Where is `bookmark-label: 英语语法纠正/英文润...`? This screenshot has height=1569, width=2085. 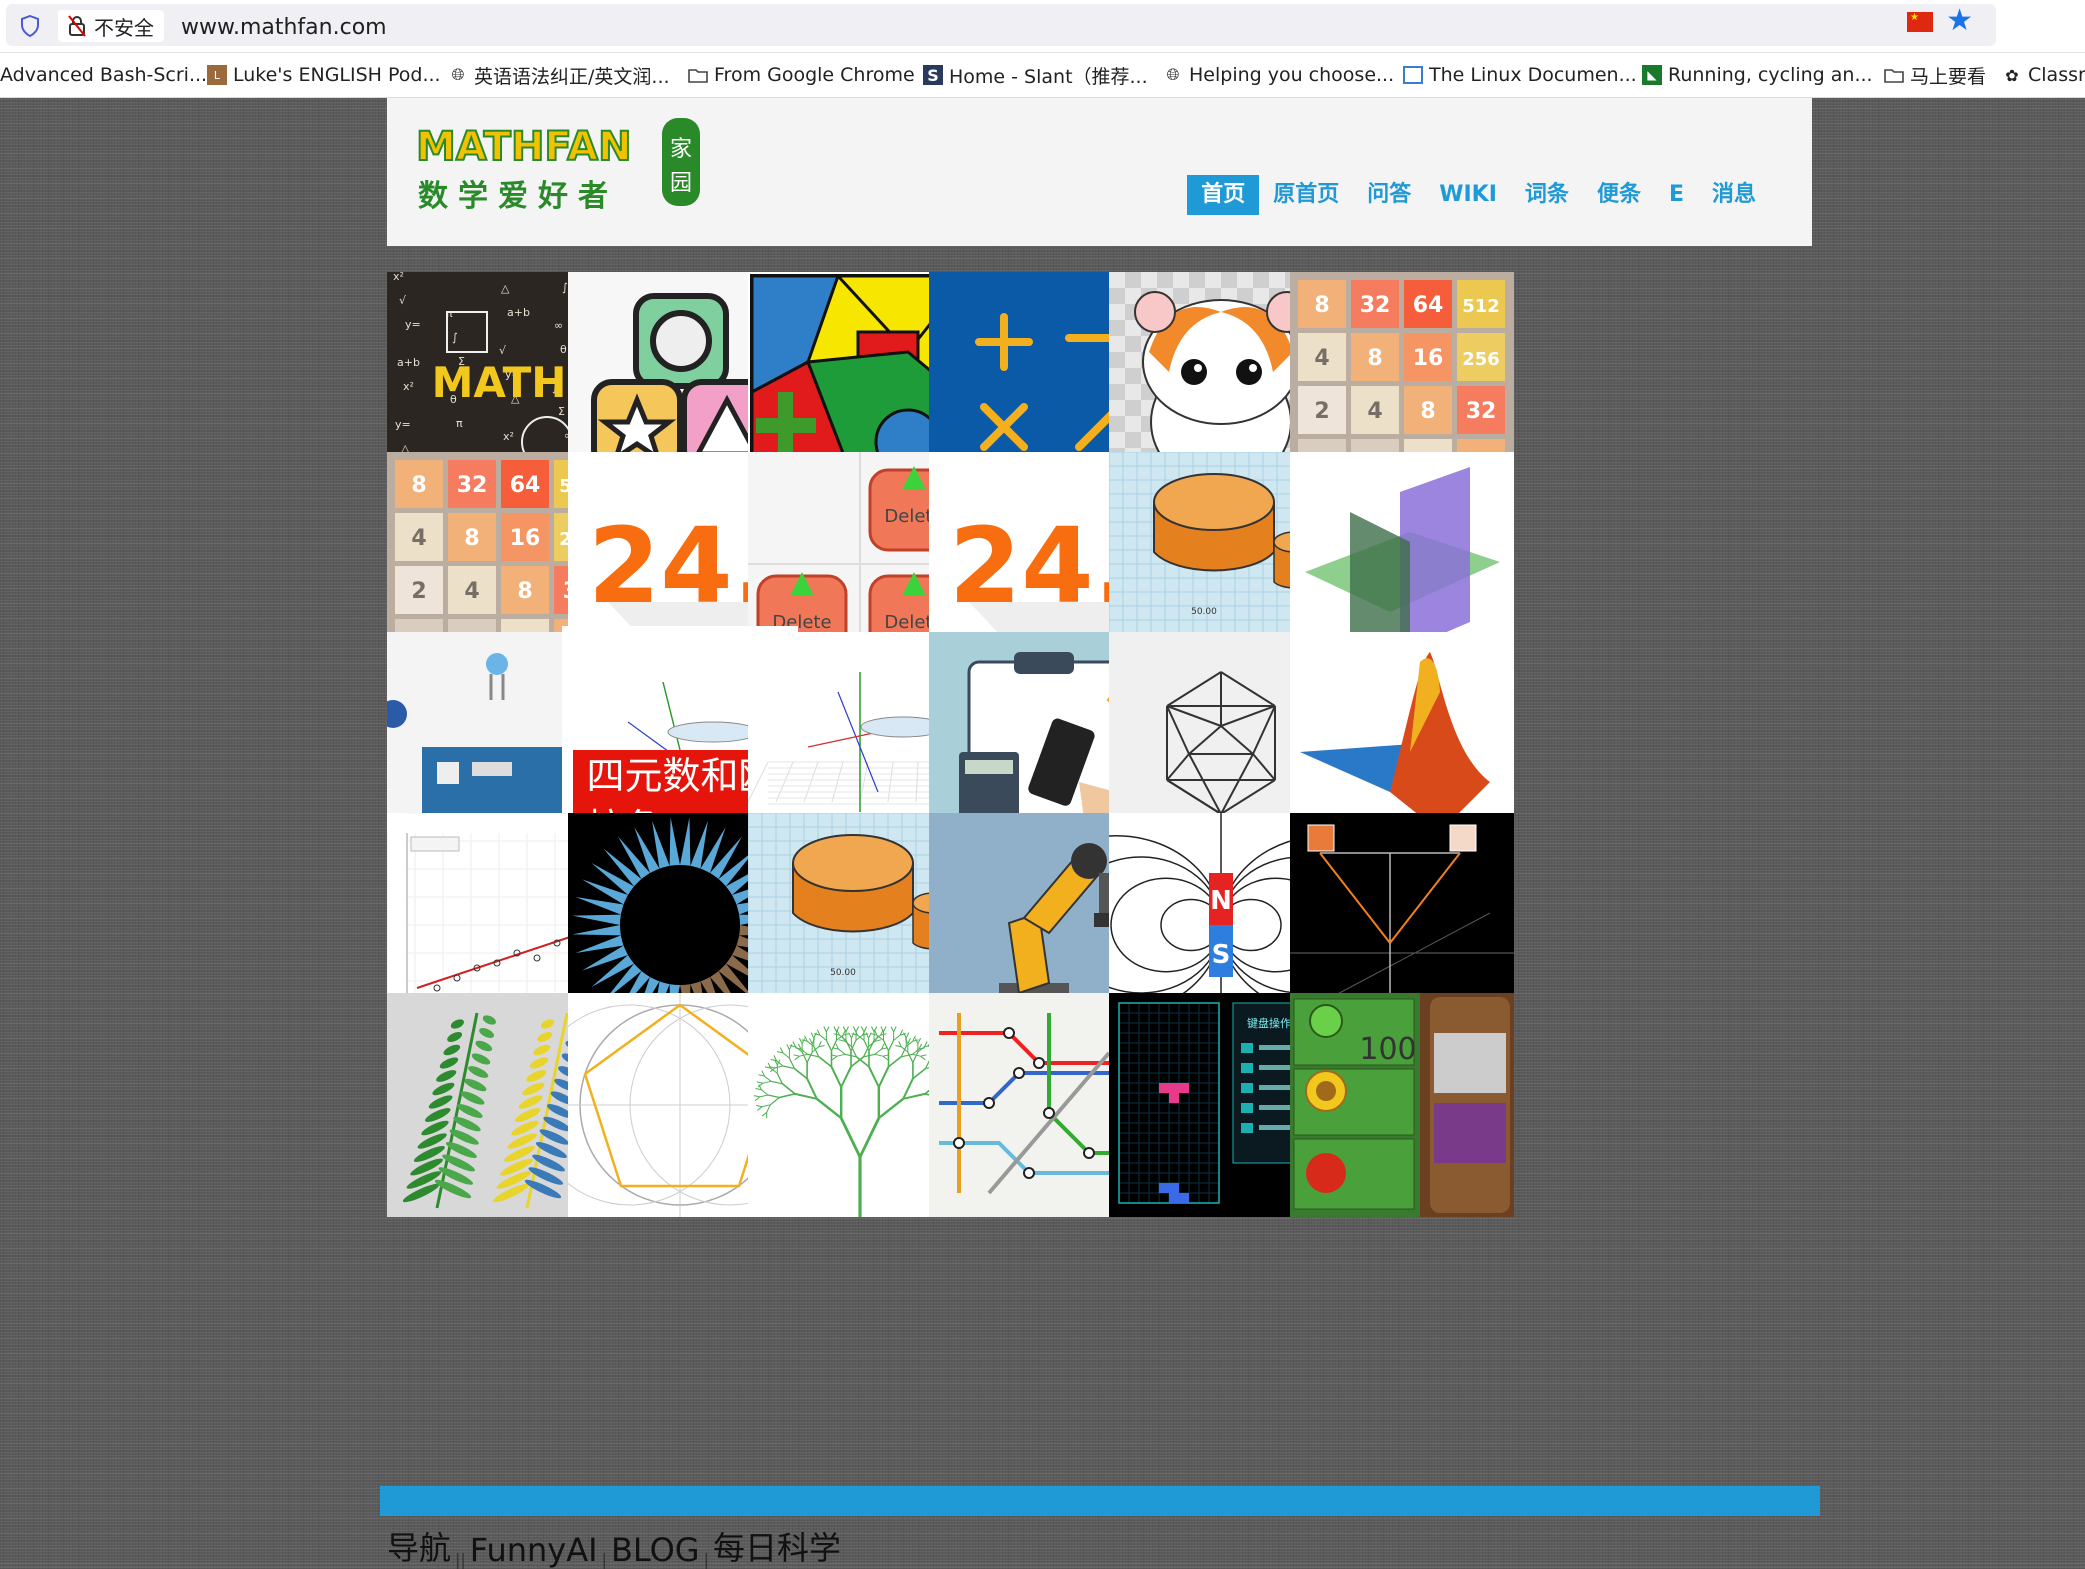
bookmark-label: 英语语法纠正/英文润... is located at coordinates (572, 76).